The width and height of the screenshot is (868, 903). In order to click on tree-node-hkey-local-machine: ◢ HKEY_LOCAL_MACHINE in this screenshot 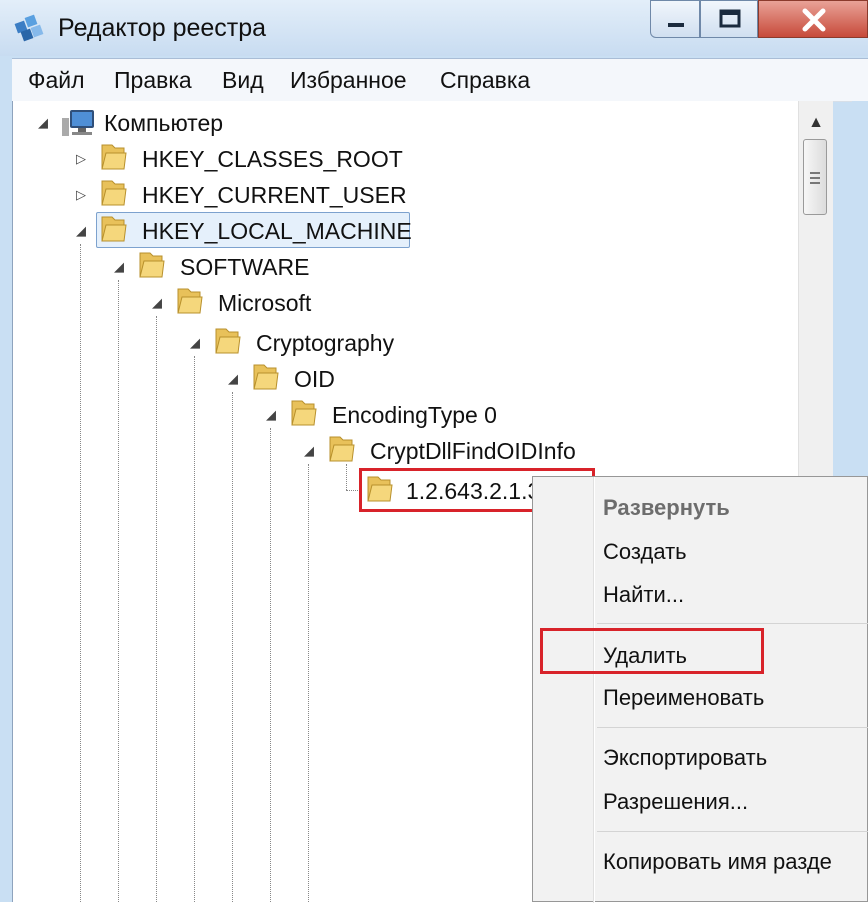, I will do `click(244, 231)`.